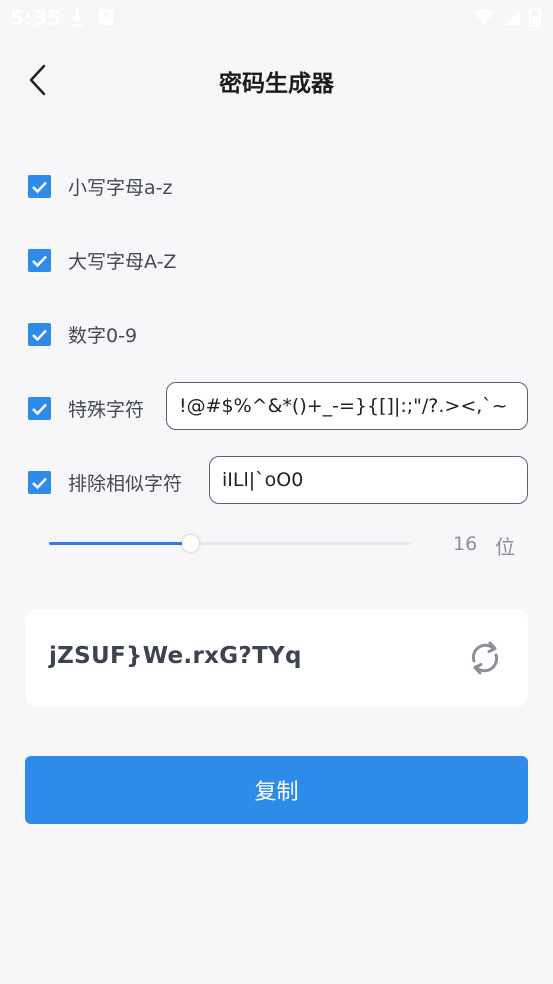 This screenshot has width=553, height=984. Describe the element at coordinates (106, 410) in the screenshot. I see `special-chars-label: 特殊字符` at that location.